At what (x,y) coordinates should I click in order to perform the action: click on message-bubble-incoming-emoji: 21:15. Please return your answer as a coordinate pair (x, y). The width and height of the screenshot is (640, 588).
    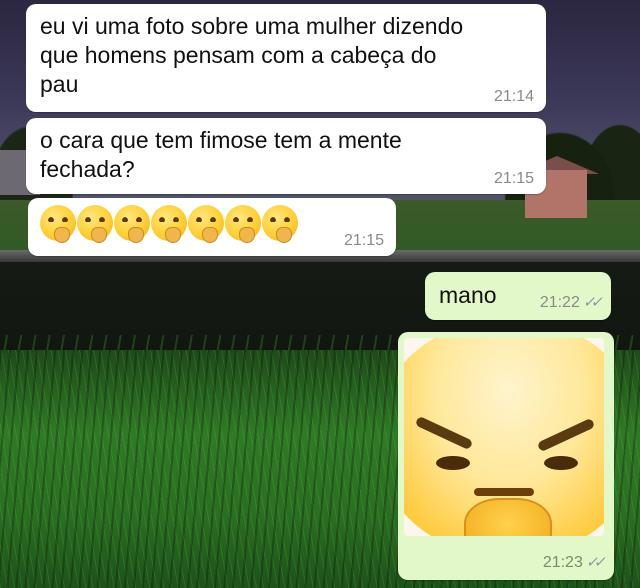
    Looking at the image, I should click on (212, 227).